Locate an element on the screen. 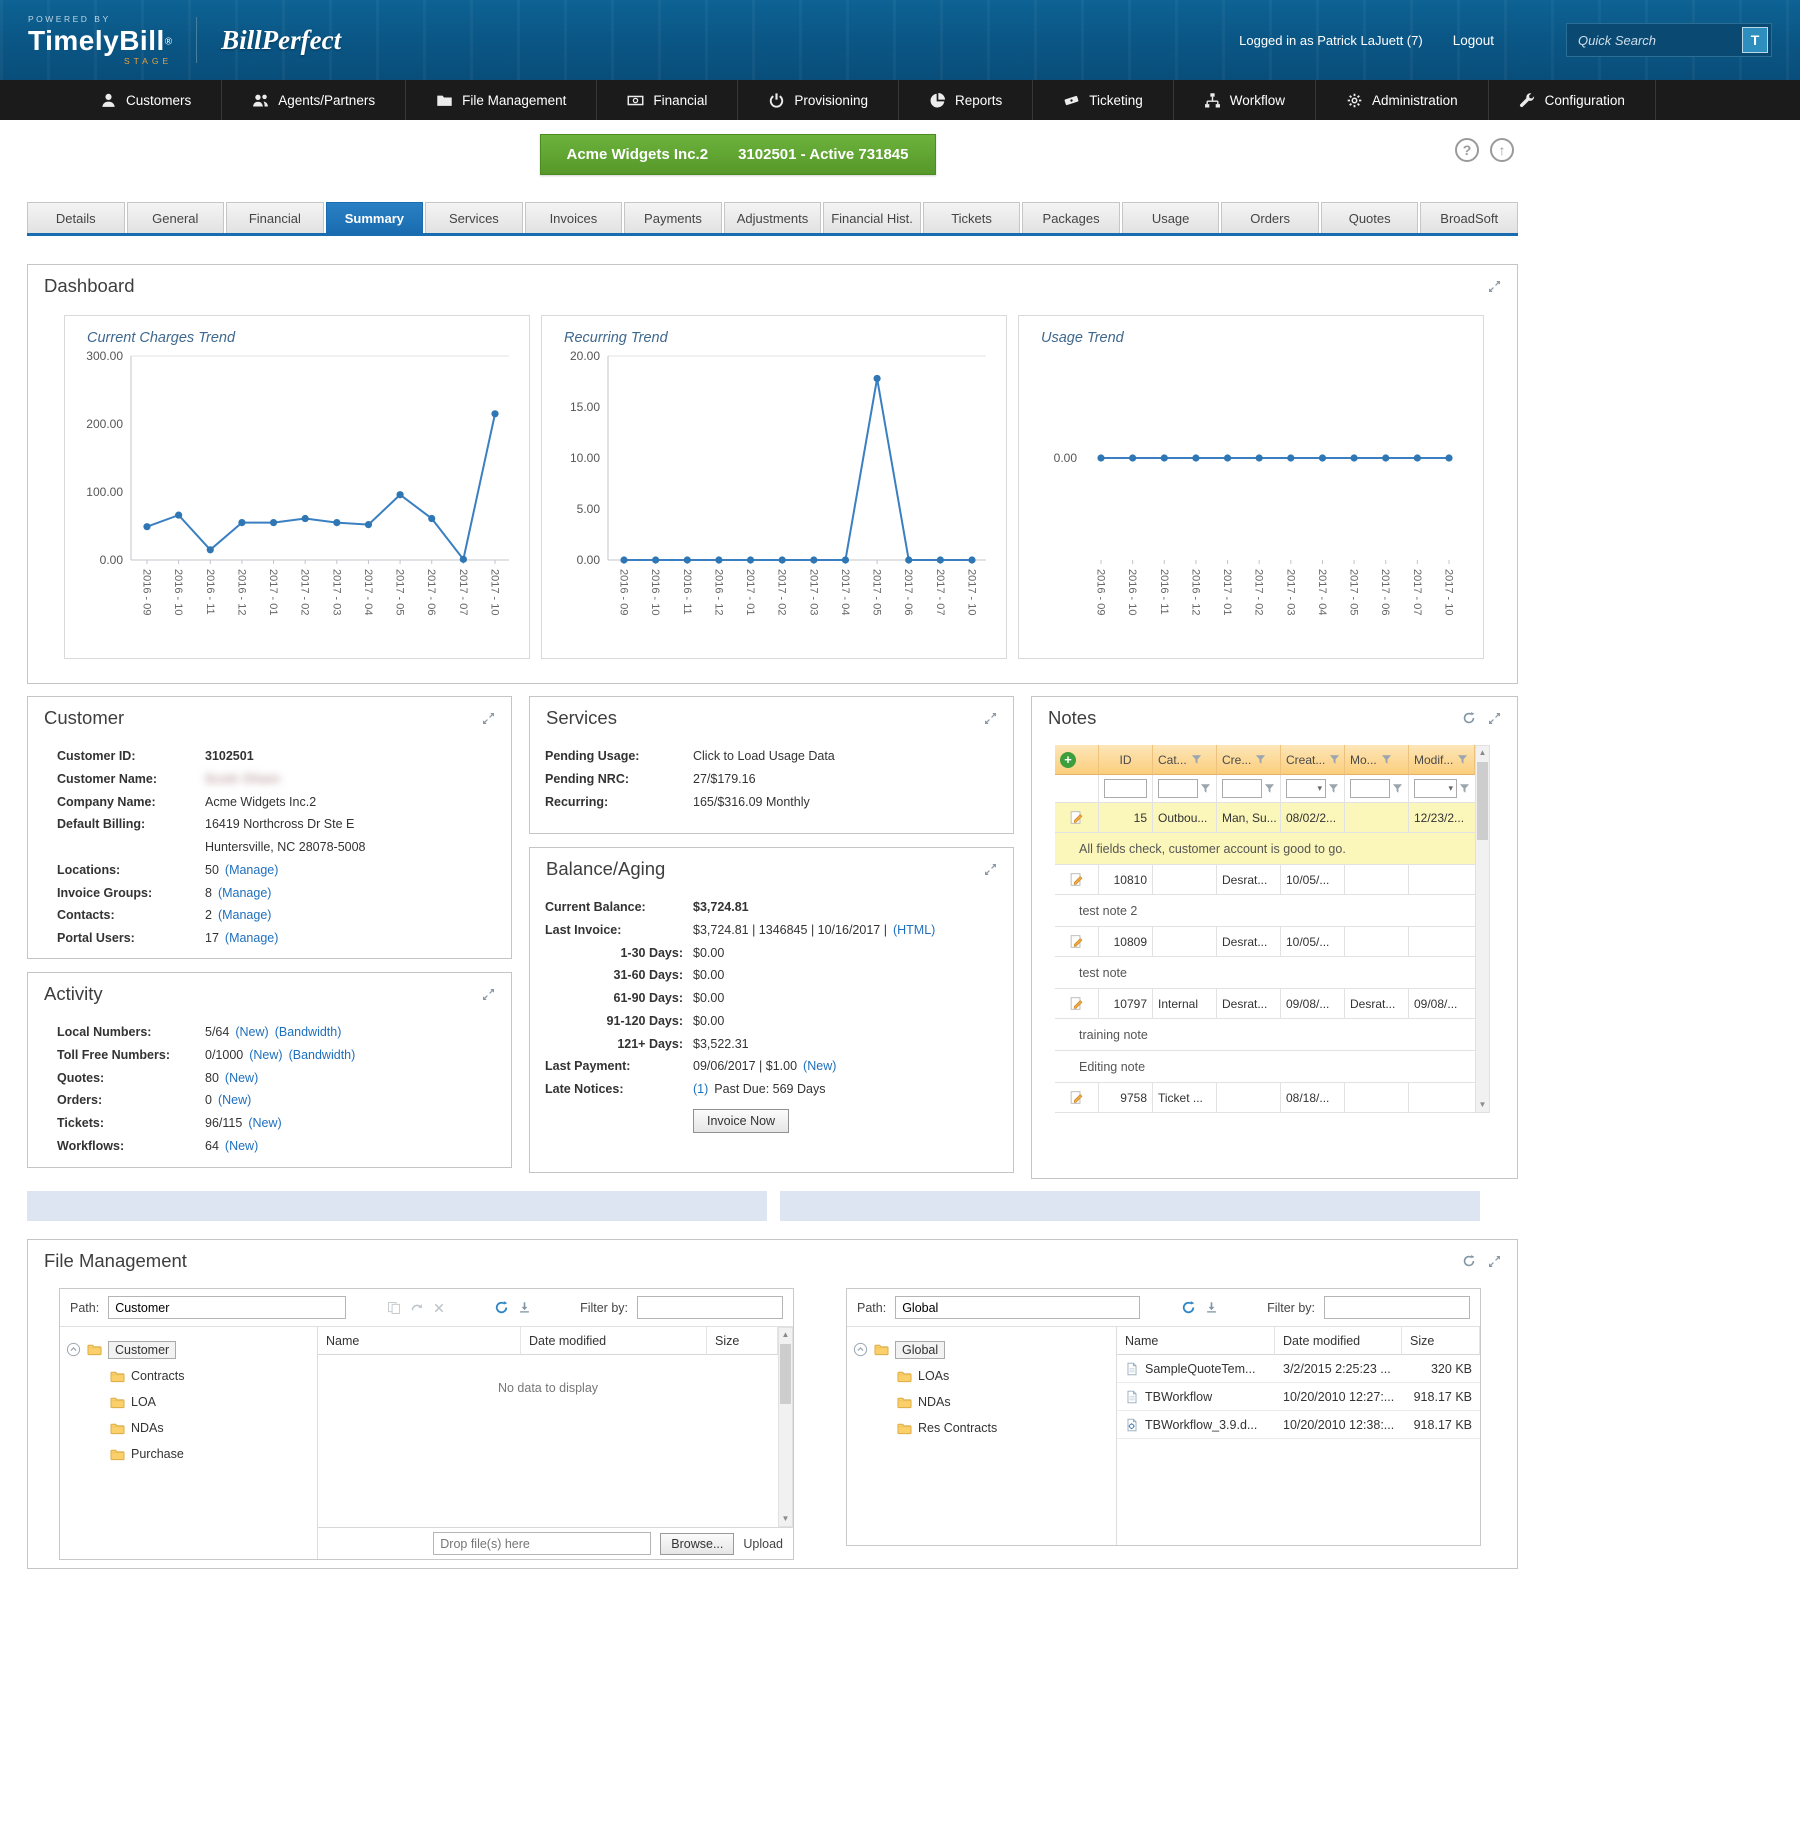 Image resolution: width=1800 pixels, height=1824 pixels. scroll-up-icon: ▲ is located at coordinates (786, 1335).